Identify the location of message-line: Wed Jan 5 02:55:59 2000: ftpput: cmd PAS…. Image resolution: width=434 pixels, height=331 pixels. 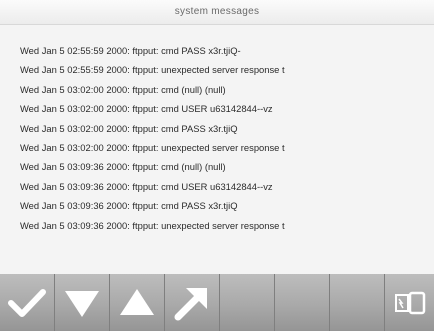
(130, 50).